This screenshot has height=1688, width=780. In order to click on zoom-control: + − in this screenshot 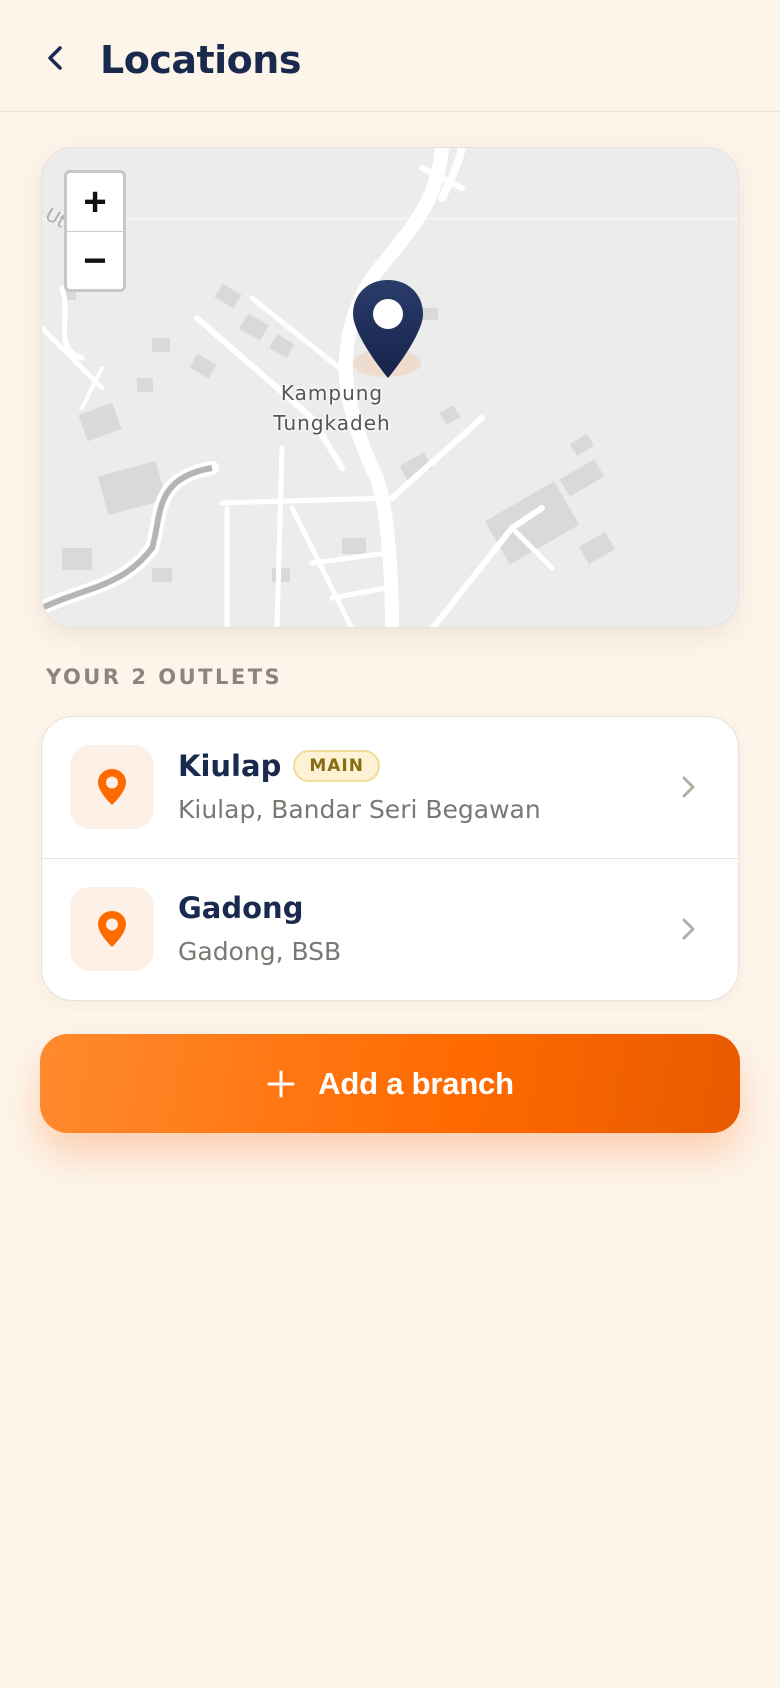, I will do `click(95, 231)`.